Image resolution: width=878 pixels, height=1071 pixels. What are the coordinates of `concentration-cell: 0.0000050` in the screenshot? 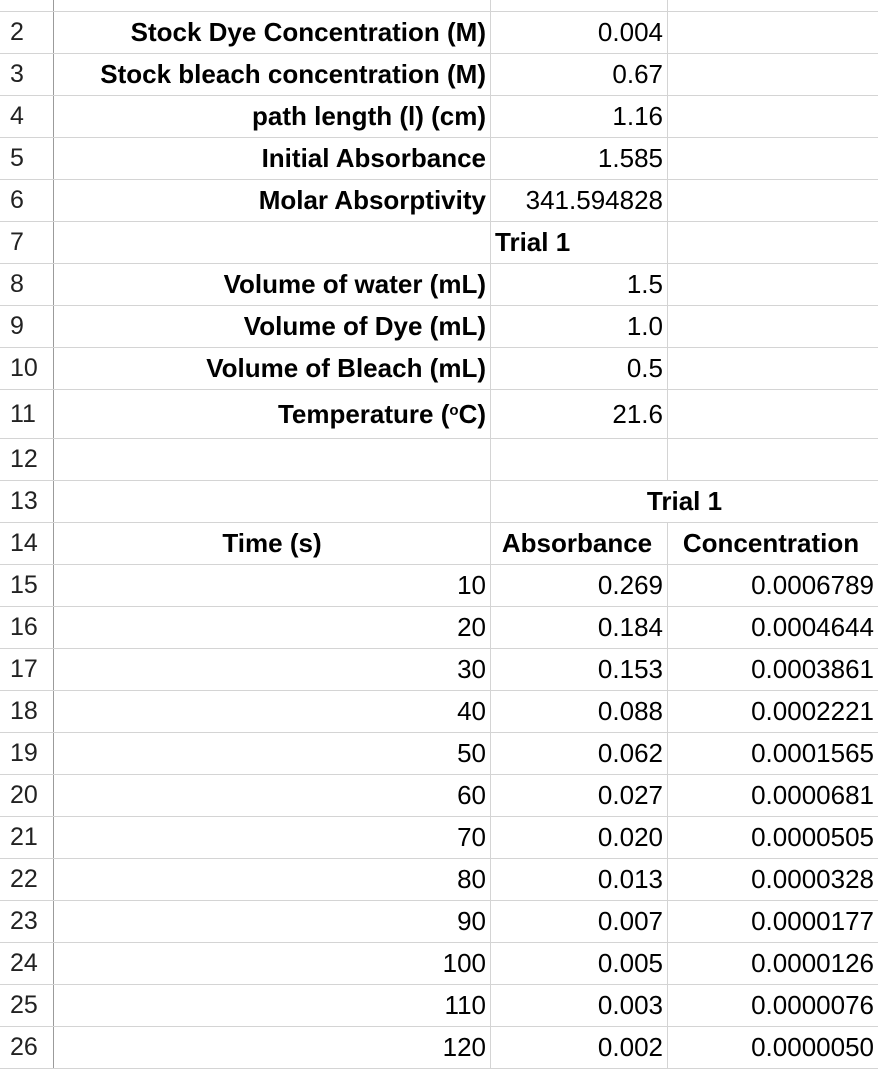 It's located at (773, 1047).